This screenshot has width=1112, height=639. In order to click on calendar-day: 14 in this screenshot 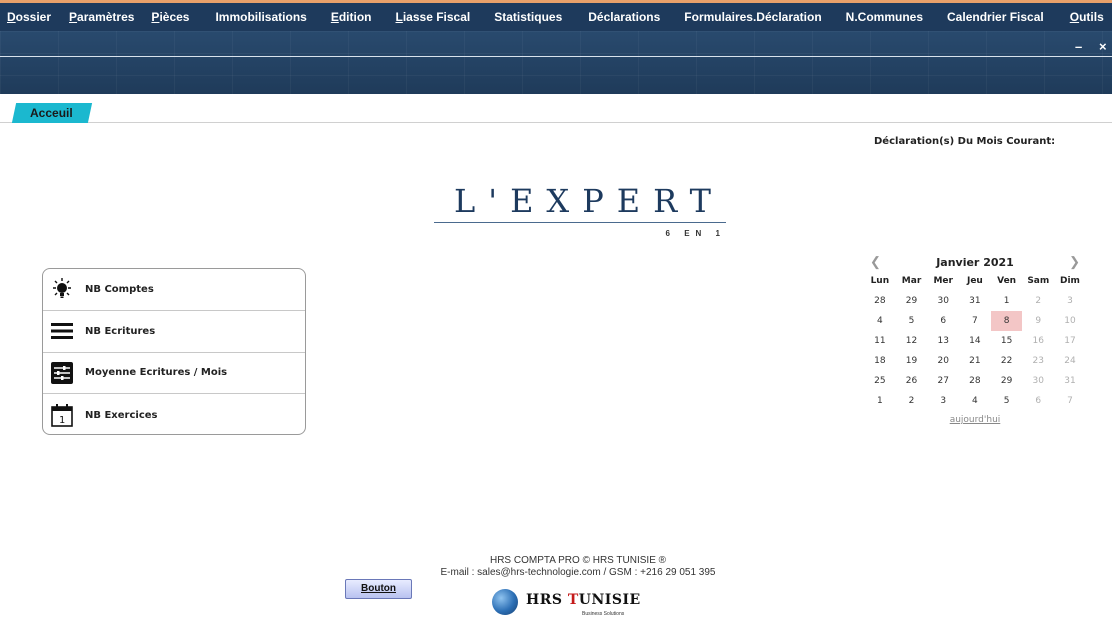, I will do `click(975, 341)`.